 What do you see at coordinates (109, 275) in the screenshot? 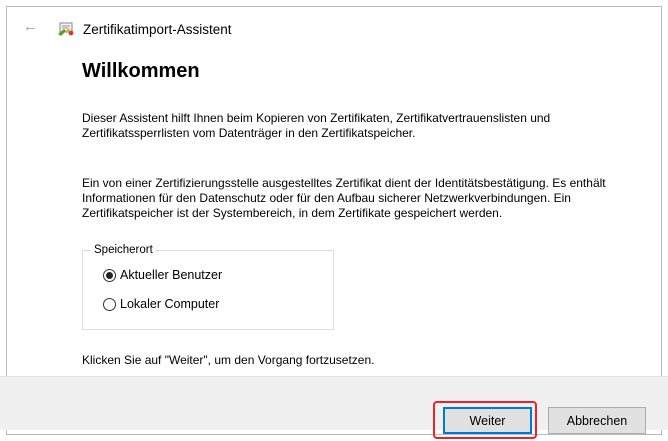
I see `radio-button-checked-icon` at bounding box center [109, 275].